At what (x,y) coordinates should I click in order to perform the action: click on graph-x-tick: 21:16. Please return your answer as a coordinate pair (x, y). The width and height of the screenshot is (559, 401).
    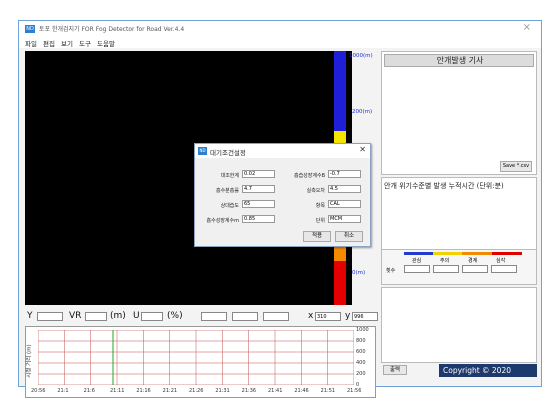
    Looking at the image, I should click on (143, 391).